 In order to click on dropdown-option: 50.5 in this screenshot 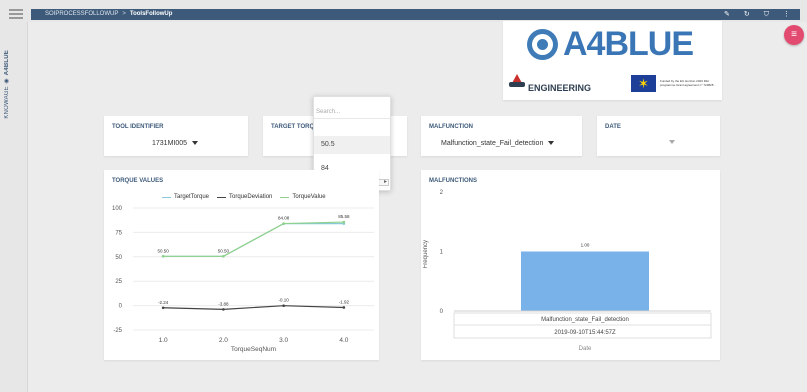, I will do `click(352, 145)`.